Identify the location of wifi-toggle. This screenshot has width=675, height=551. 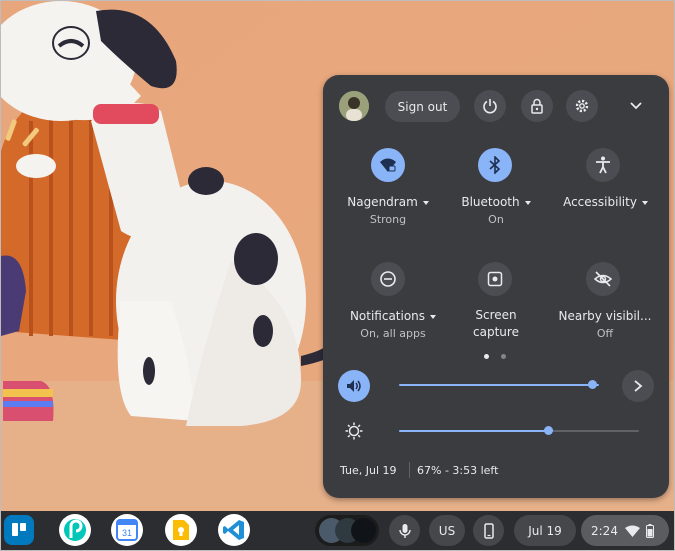
(388, 165).